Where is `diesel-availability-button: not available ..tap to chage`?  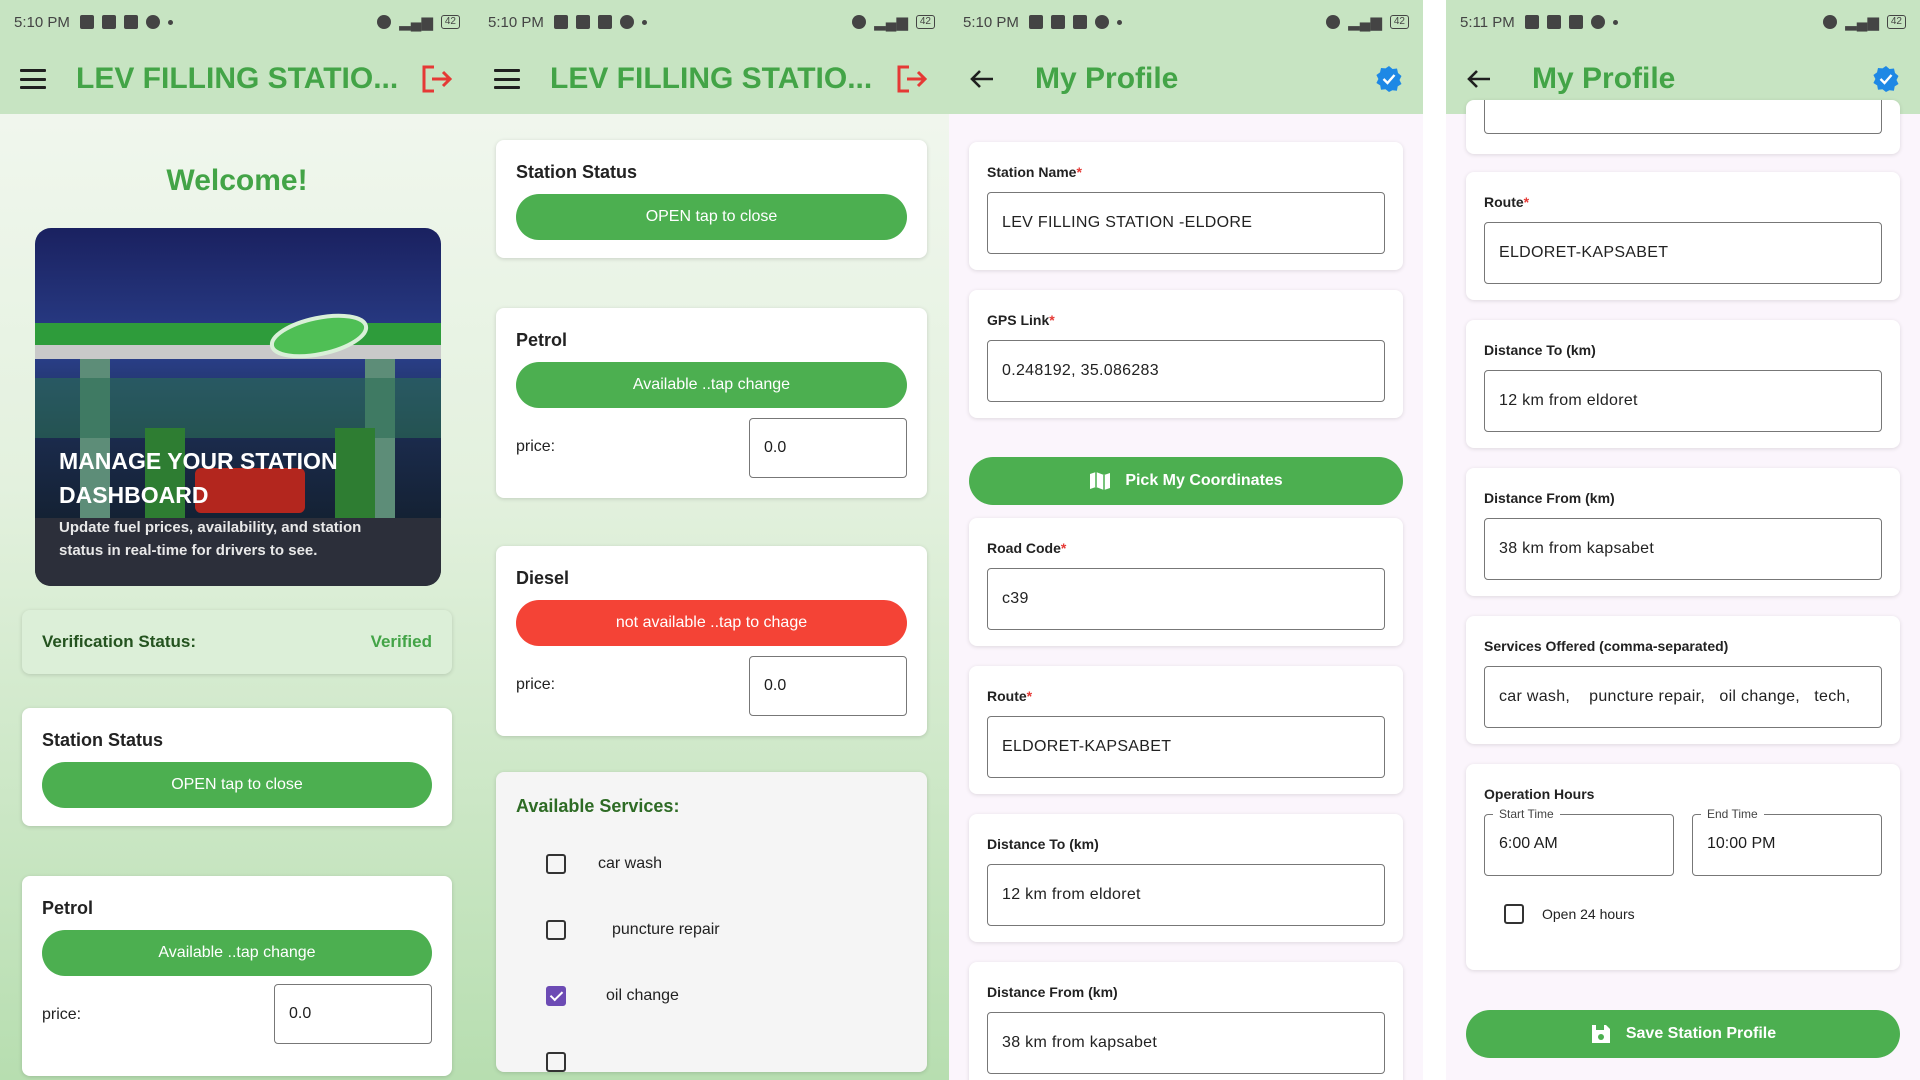 diesel-availability-button: not available ..tap to chage is located at coordinates (711, 623).